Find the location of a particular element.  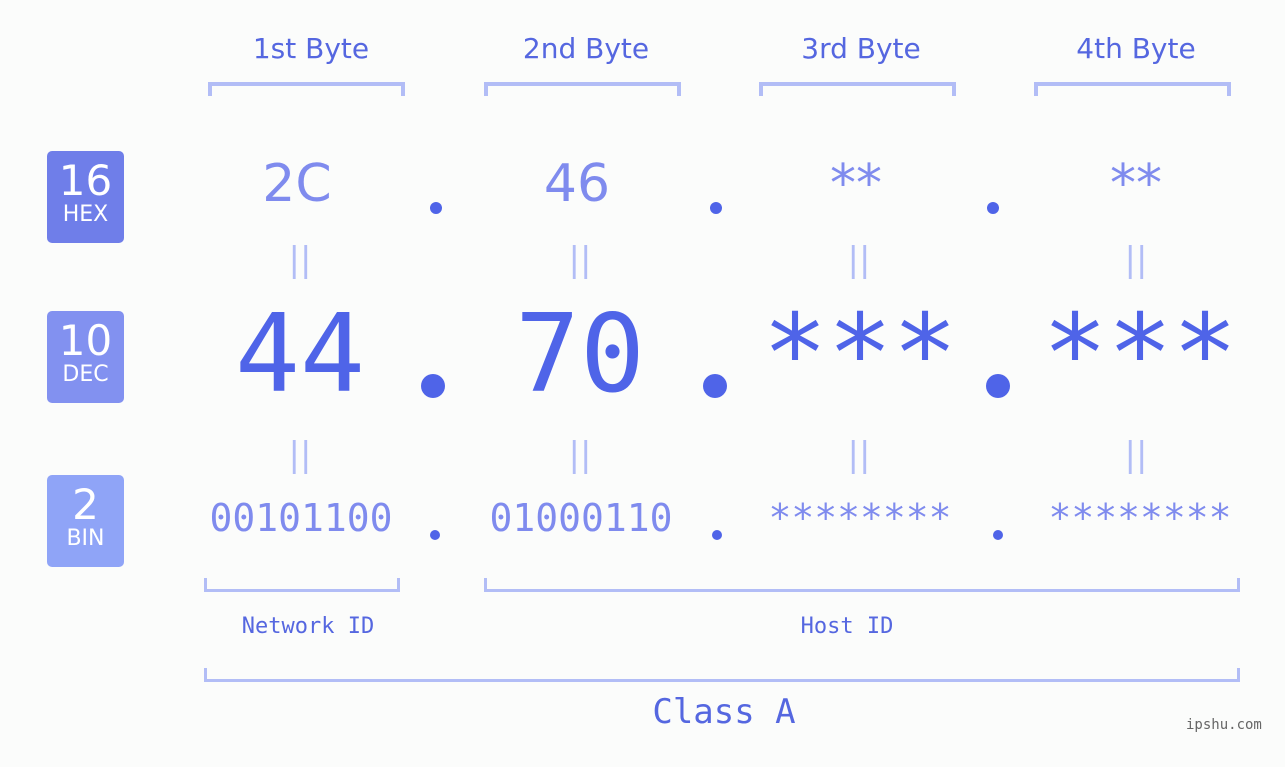

network-id-label: Network ID is located at coordinates (308, 626).